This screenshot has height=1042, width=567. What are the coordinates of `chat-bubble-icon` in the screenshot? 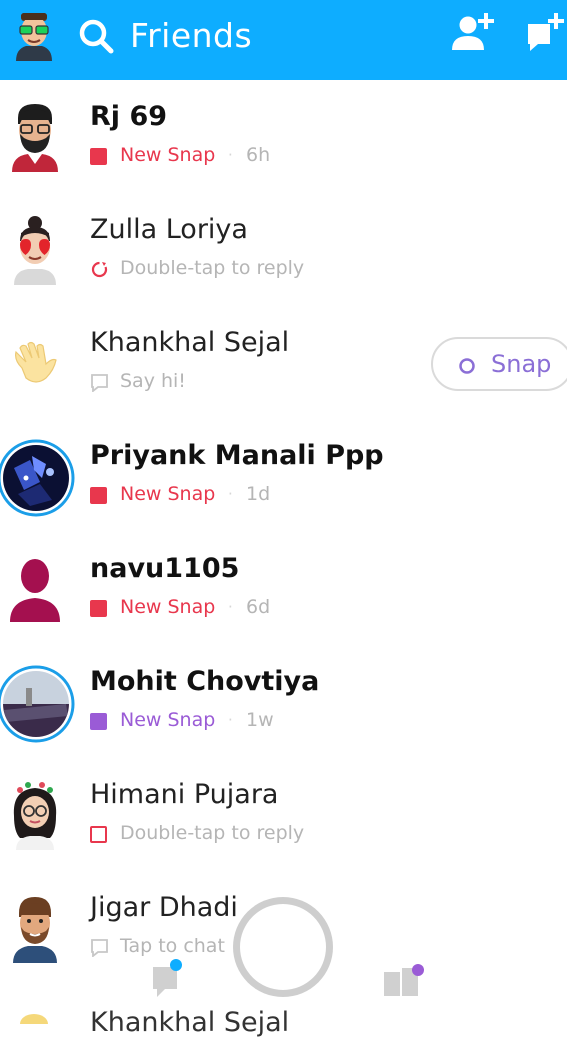 It's located at (99, 383).